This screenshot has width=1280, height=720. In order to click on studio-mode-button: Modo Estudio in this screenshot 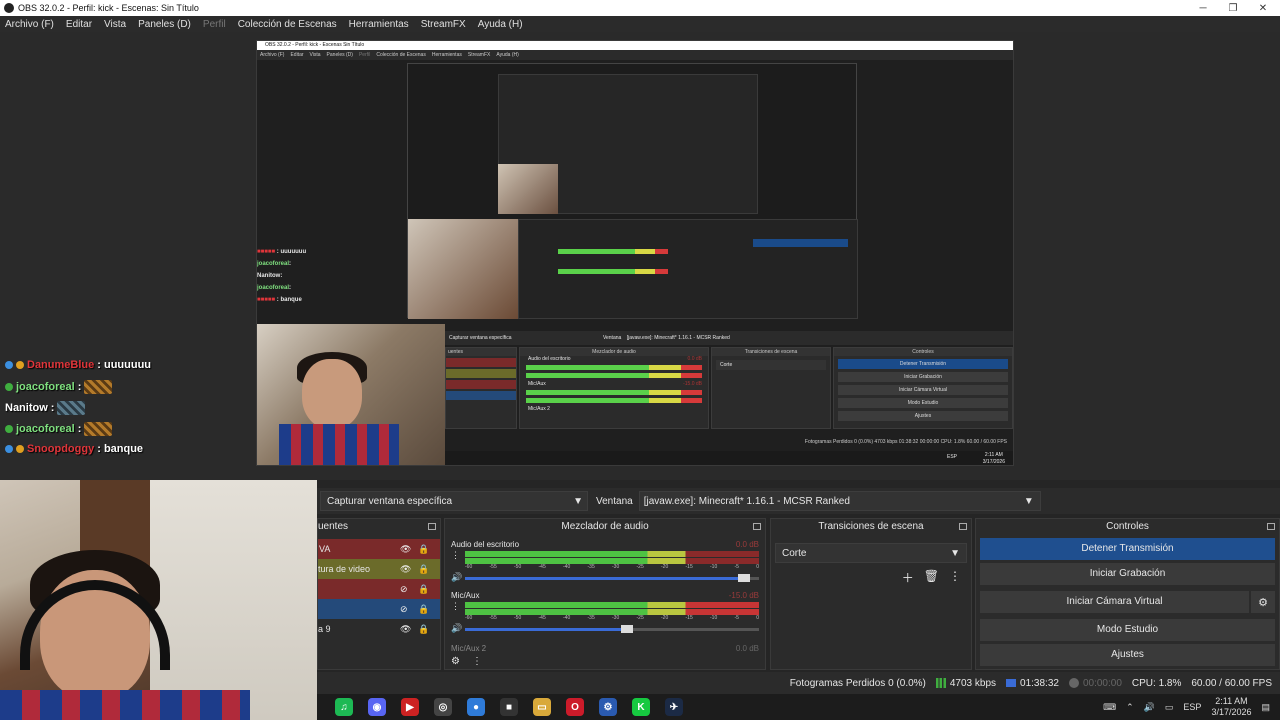, I will do `click(1127, 630)`.